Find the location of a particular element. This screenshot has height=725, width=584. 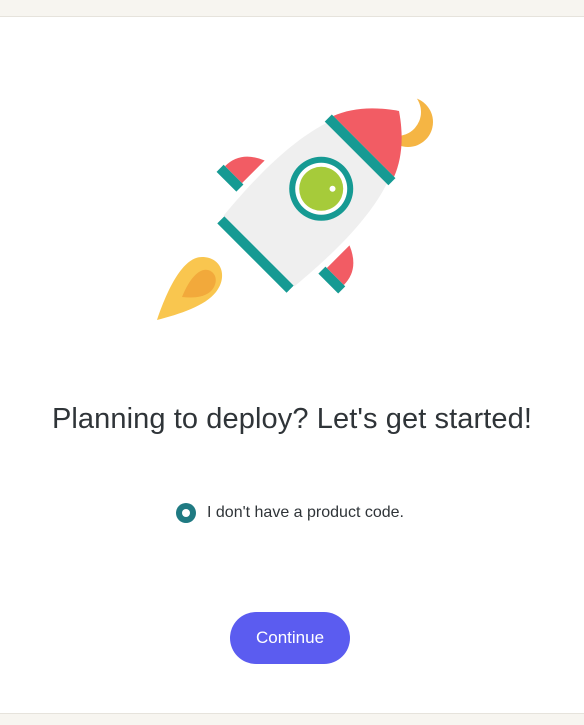

page-title: Planning to deploy? Let's get started! is located at coordinates (292, 419).